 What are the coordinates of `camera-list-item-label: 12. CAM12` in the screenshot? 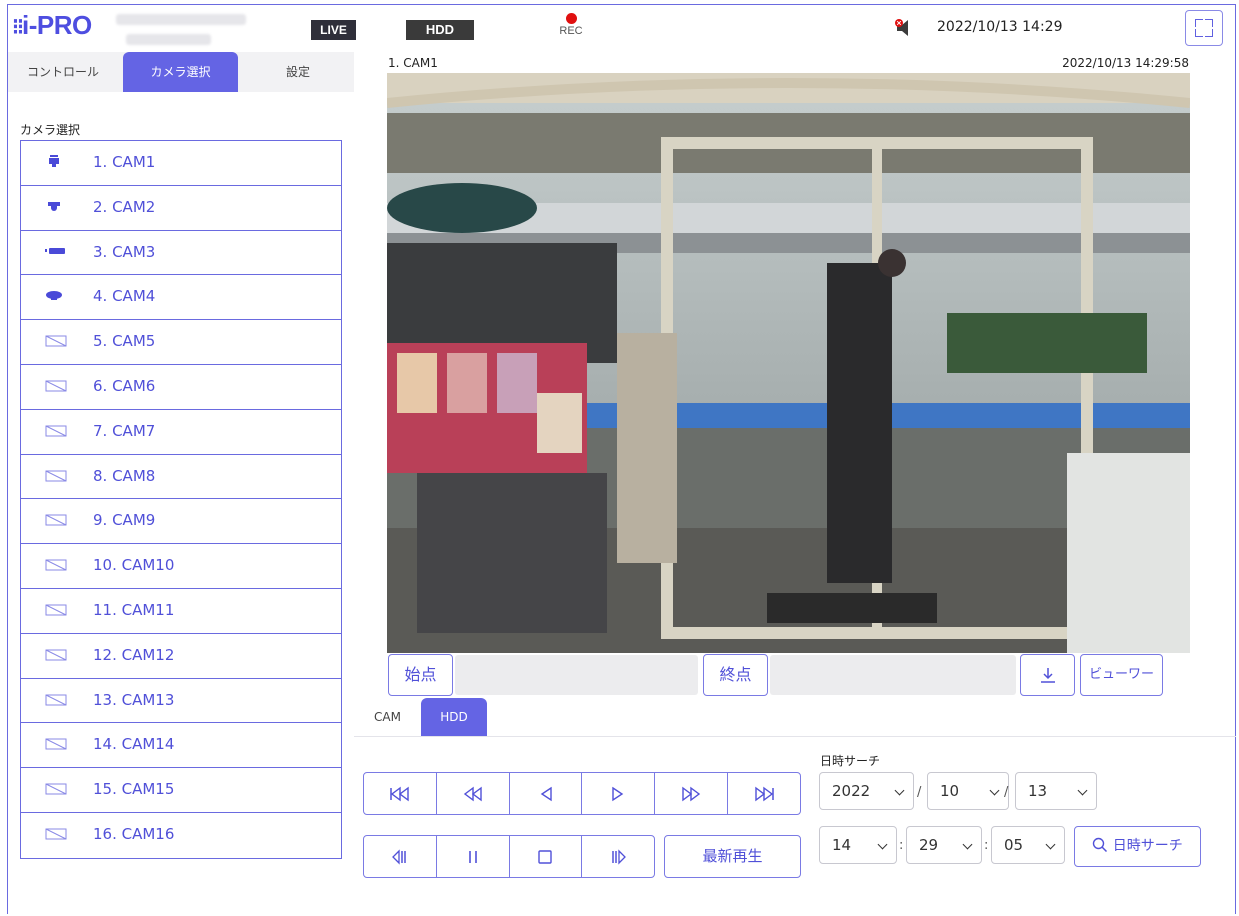 It's located at (134, 654).